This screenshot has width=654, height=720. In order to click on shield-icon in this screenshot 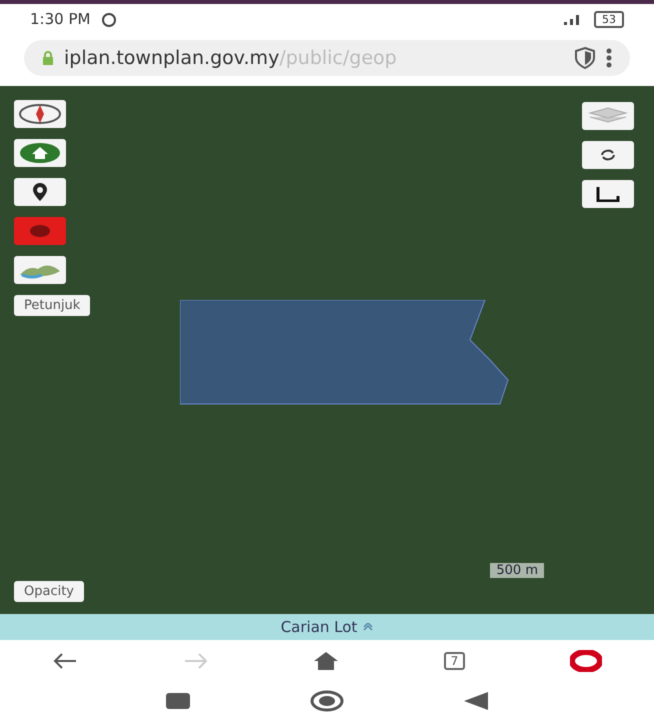, I will do `click(585, 58)`.